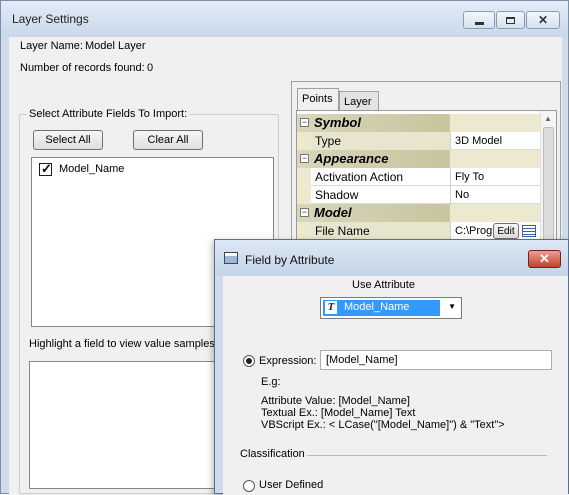 This screenshot has width=569, height=495. Describe the element at coordinates (419, 177) in the screenshot. I see `property-row-activation-action: Activation Action Fly To` at that location.